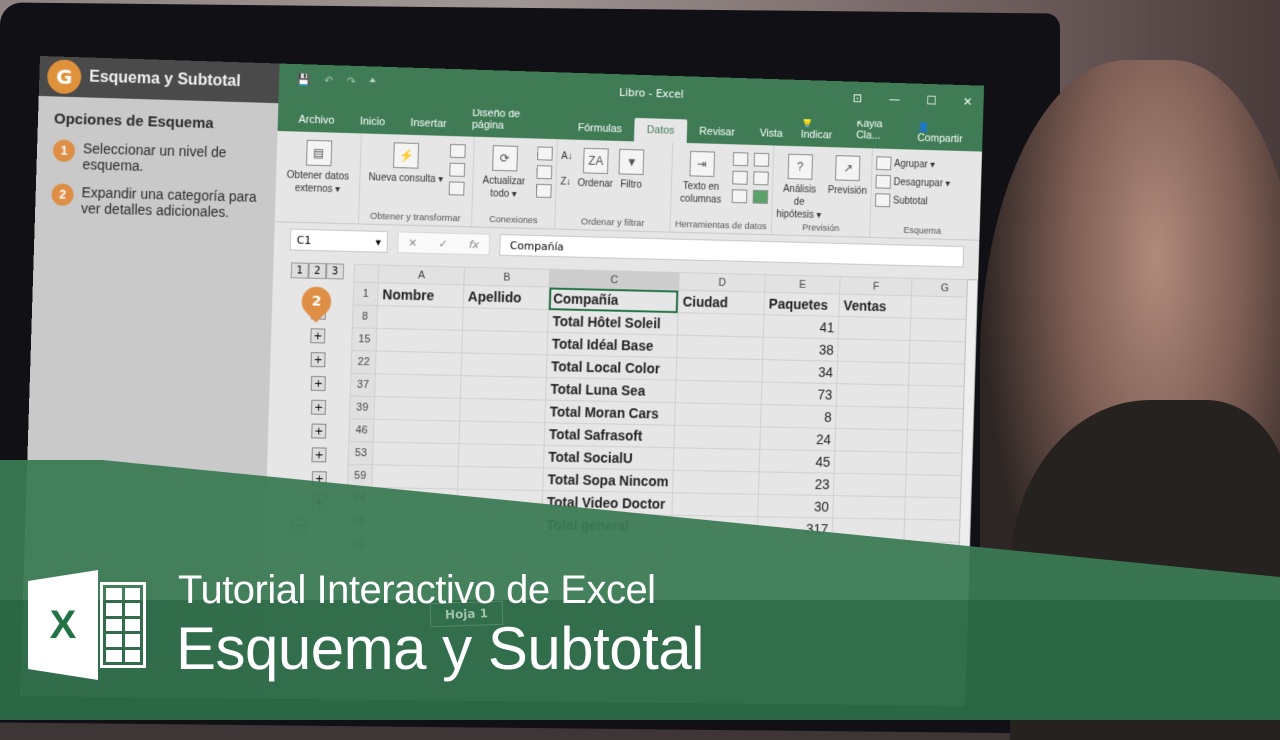  Describe the element at coordinates (361, 453) in the screenshot. I see `row-header: 53` at that location.